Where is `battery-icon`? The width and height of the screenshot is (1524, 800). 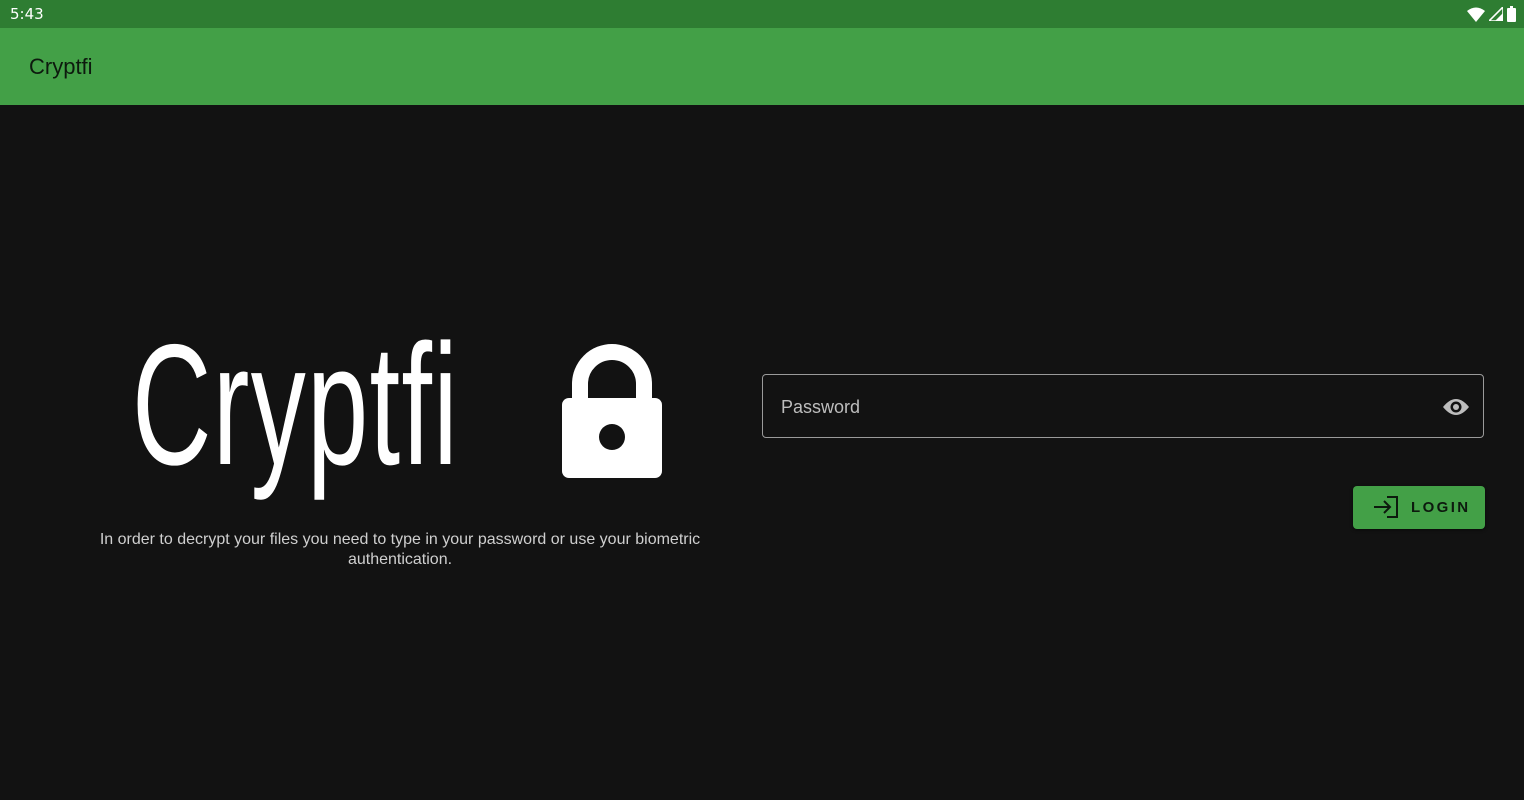
battery-icon is located at coordinates (1511, 14).